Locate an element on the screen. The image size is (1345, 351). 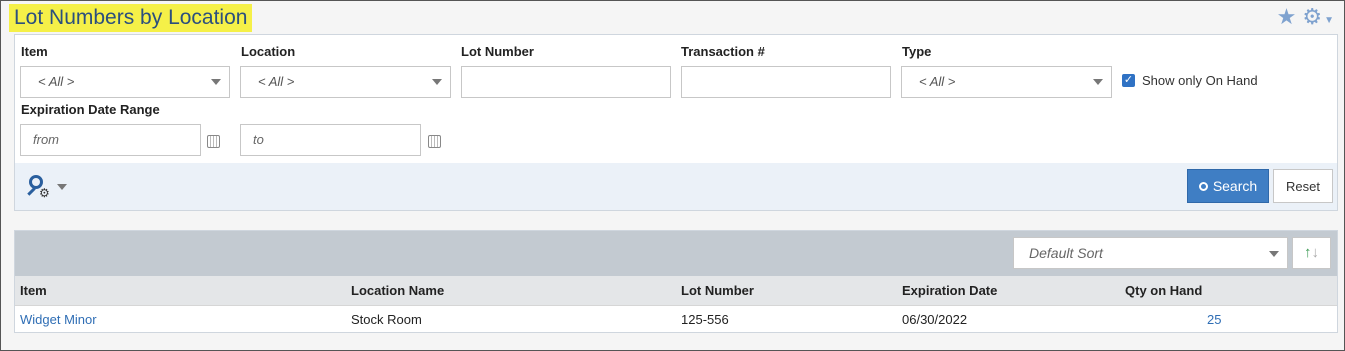
column-header-qty: Qty on Hand is located at coordinates (1163, 290).